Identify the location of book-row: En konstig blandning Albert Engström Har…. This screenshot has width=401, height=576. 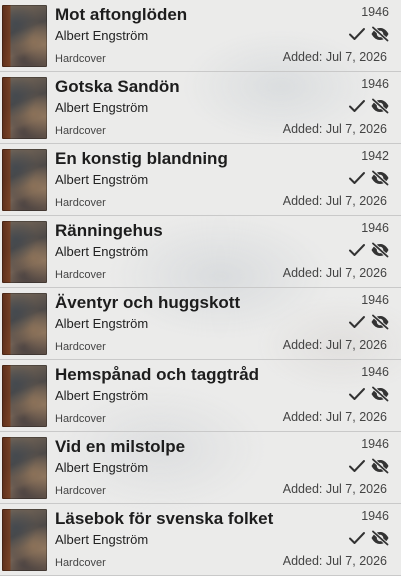
(200, 180).